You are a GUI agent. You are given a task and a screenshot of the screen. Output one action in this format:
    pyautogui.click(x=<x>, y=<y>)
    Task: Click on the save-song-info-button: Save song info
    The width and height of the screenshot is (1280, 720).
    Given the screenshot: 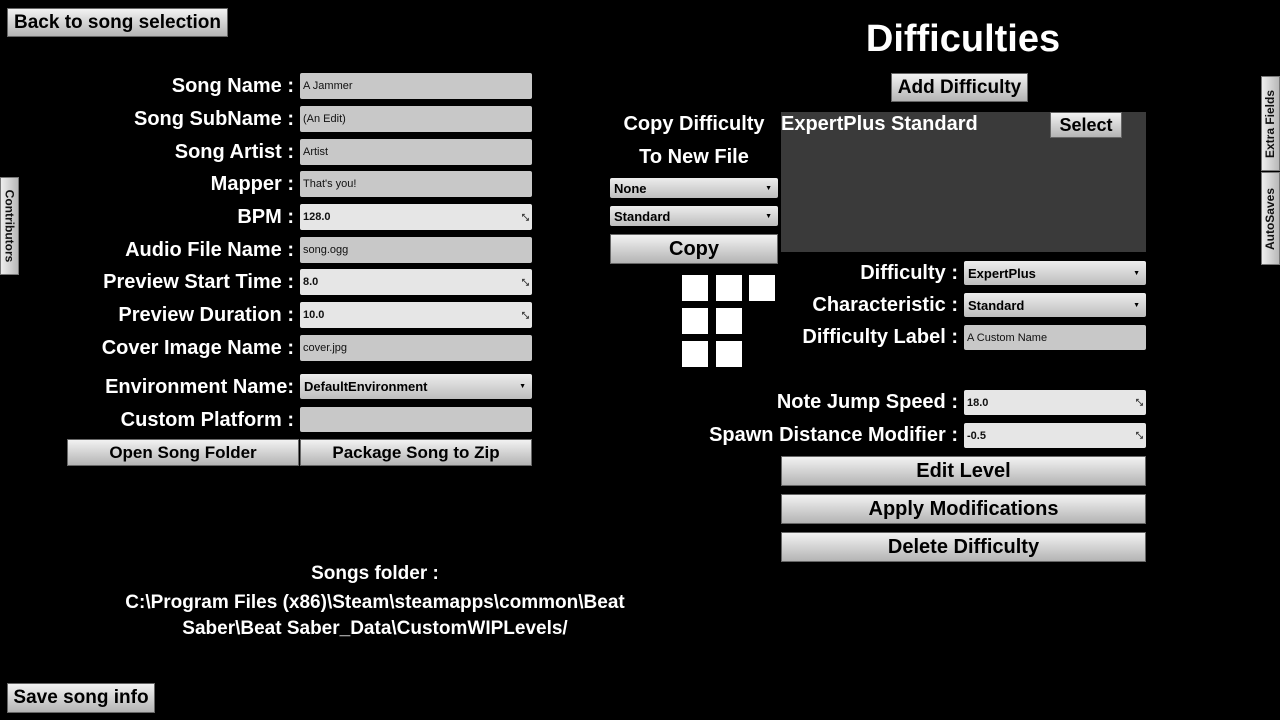 What is the action you would take?
    pyautogui.click(x=81, y=698)
    